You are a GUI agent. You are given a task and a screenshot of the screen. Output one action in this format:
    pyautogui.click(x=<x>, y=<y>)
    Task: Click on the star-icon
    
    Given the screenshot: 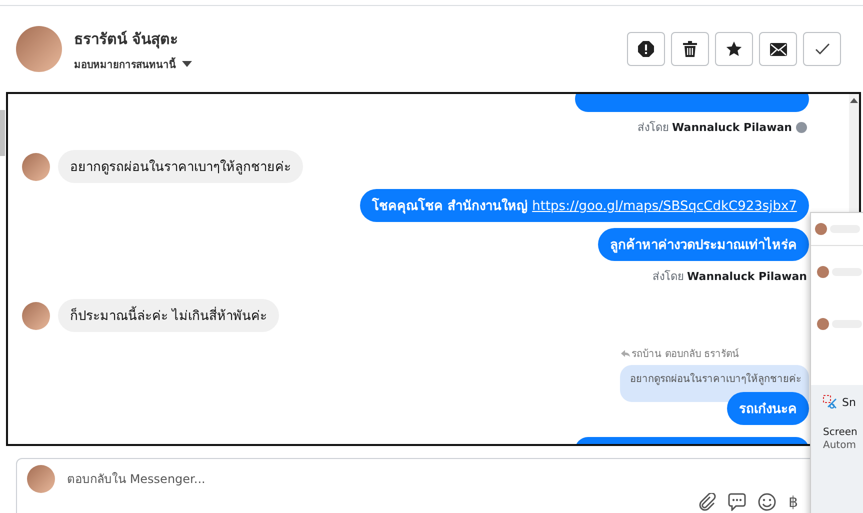 What is the action you would take?
    pyautogui.click(x=734, y=49)
    